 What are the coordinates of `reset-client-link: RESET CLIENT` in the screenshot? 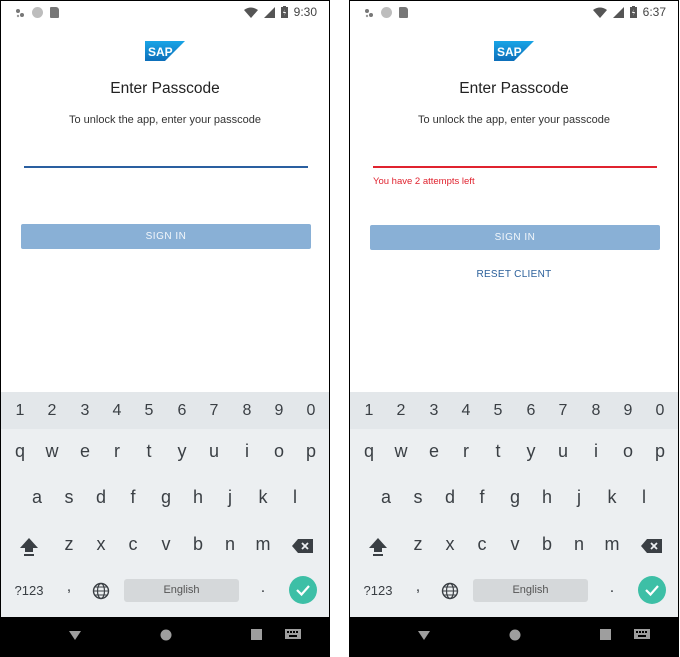 It's located at (514, 274).